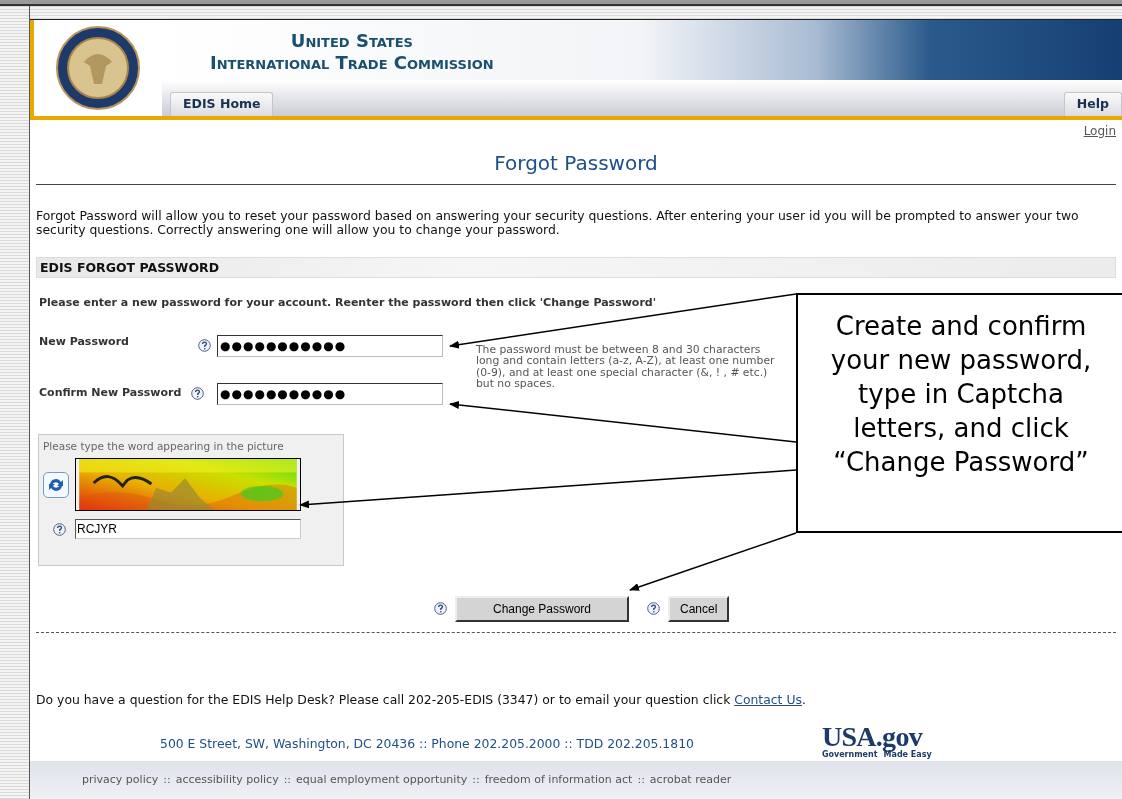  I want to click on footer-link: freedom of information act, so click(558, 780).